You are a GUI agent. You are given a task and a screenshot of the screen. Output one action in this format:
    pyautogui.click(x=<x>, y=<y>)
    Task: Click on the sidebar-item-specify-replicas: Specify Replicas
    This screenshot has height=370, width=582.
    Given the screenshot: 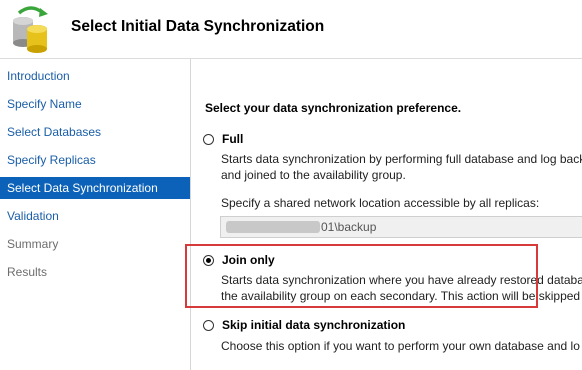 What is the action you would take?
    pyautogui.click(x=95, y=160)
    